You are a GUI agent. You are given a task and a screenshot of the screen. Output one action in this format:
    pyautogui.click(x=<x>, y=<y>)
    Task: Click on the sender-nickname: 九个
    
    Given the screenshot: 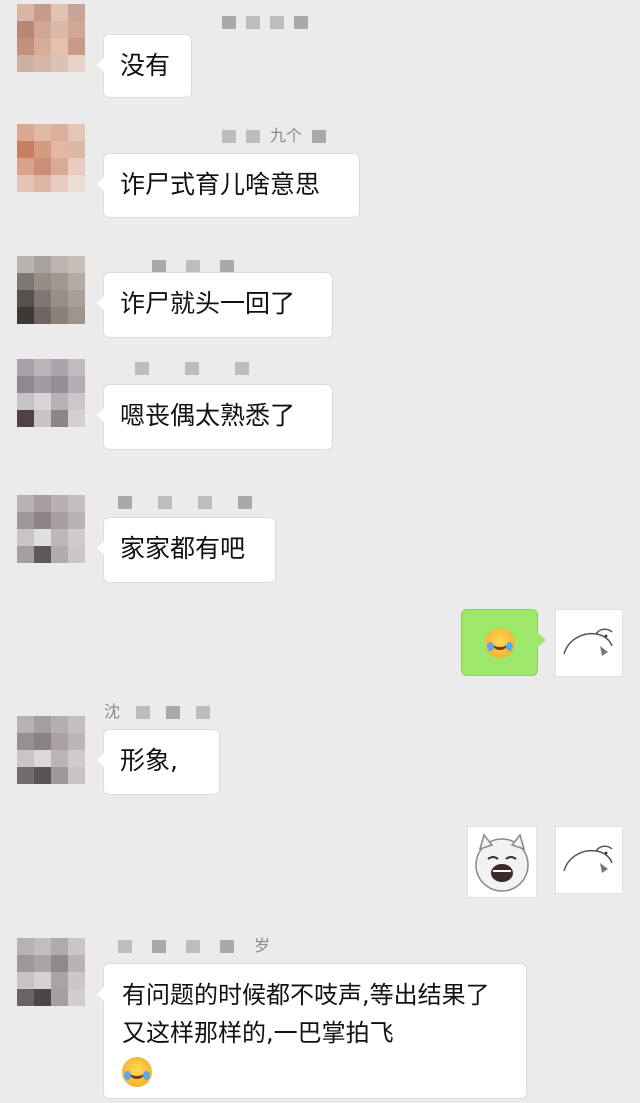 What is the action you would take?
    pyautogui.click(x=274, y=135)
    